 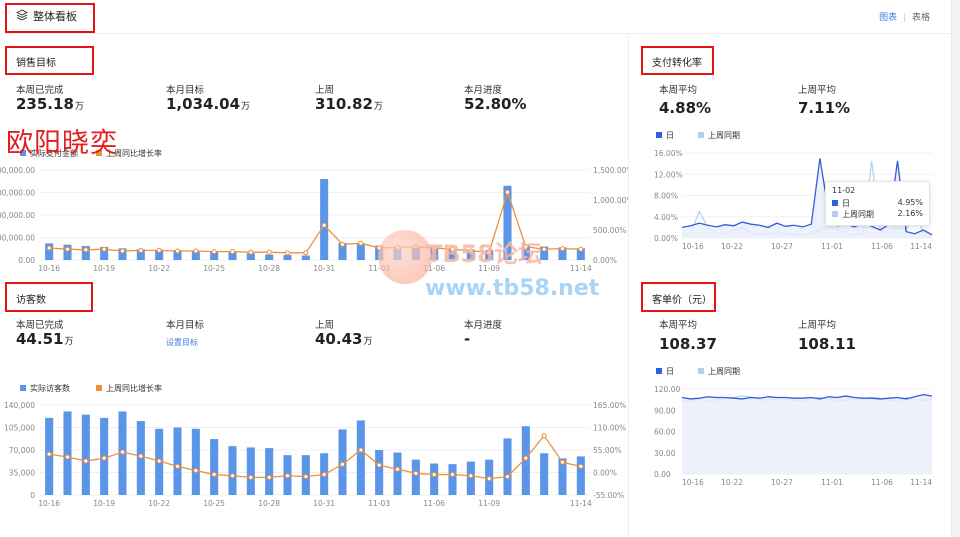 What do you see at coordinates (31, 300) in the screenshot?
I see `visitors-section-title: 访客数` at bounding box center [31, 300].